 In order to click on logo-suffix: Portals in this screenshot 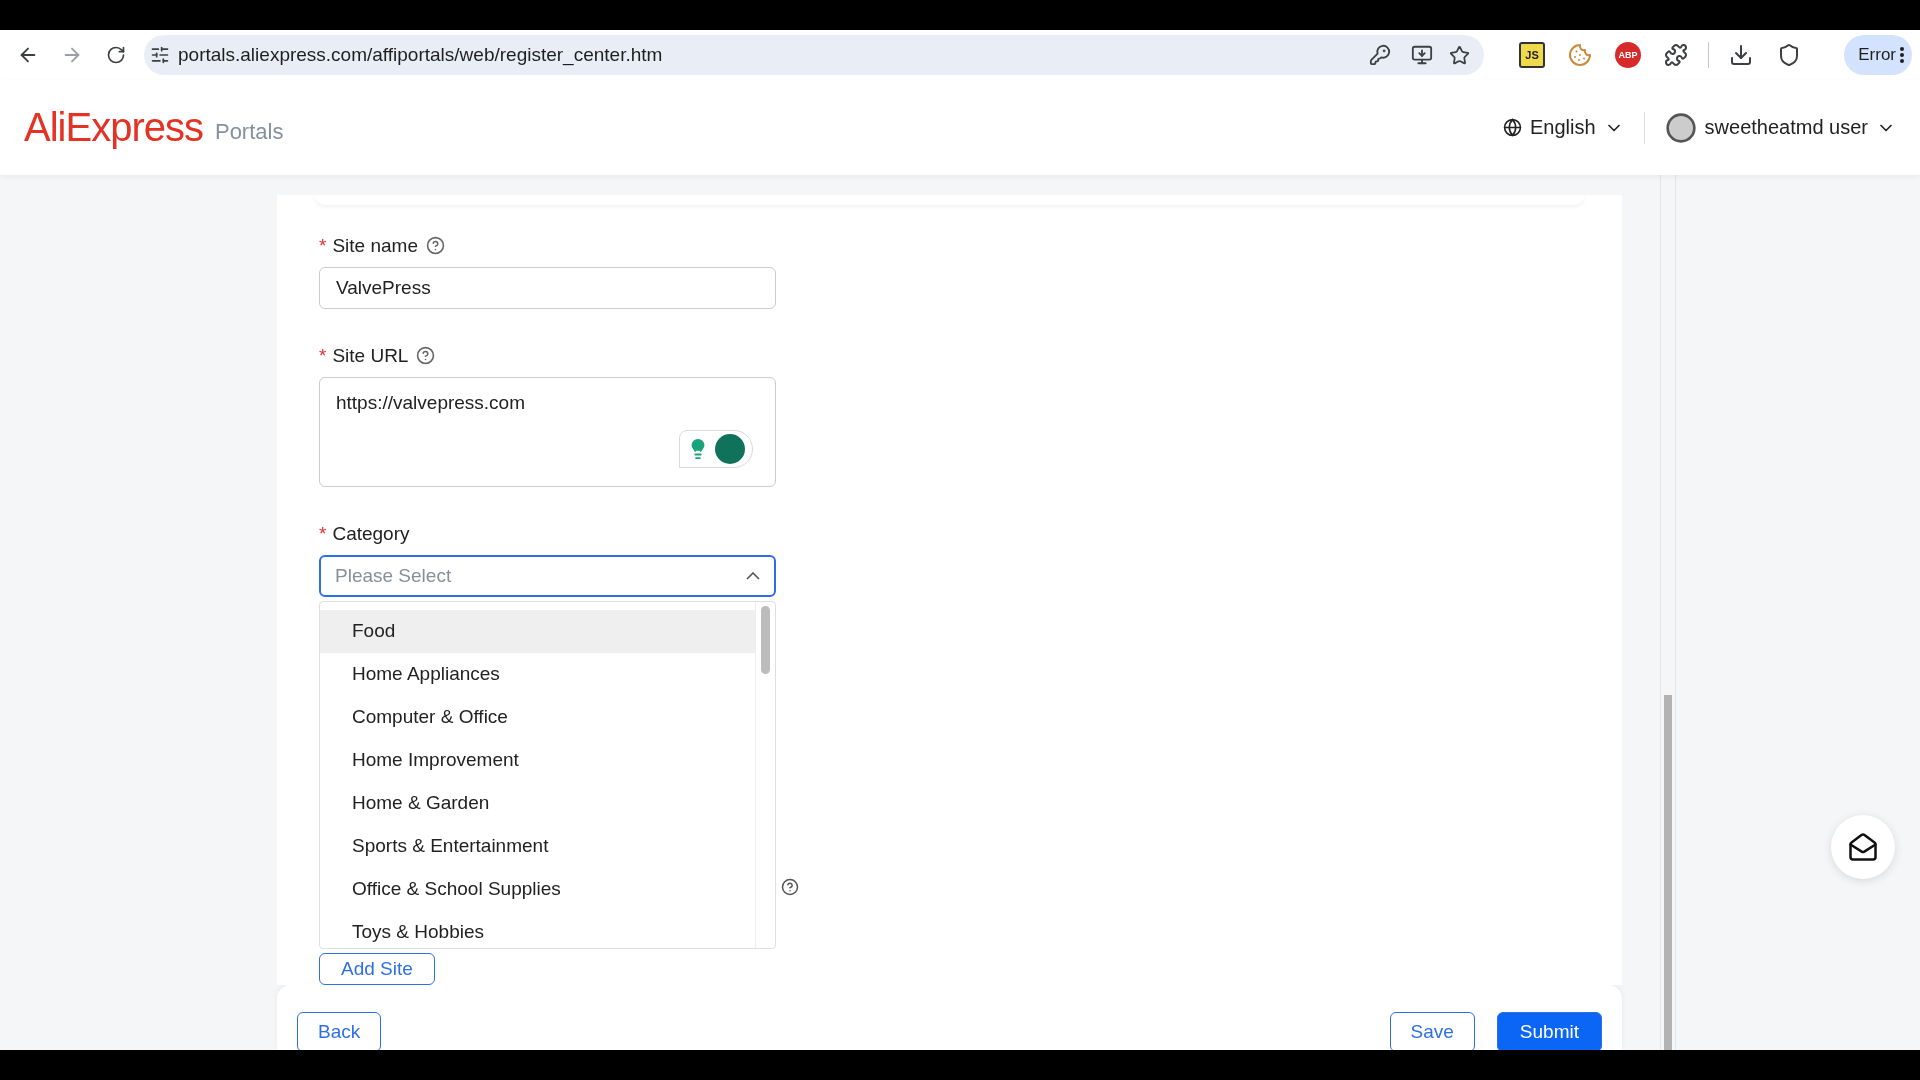, I will do `click(249, 131)`.